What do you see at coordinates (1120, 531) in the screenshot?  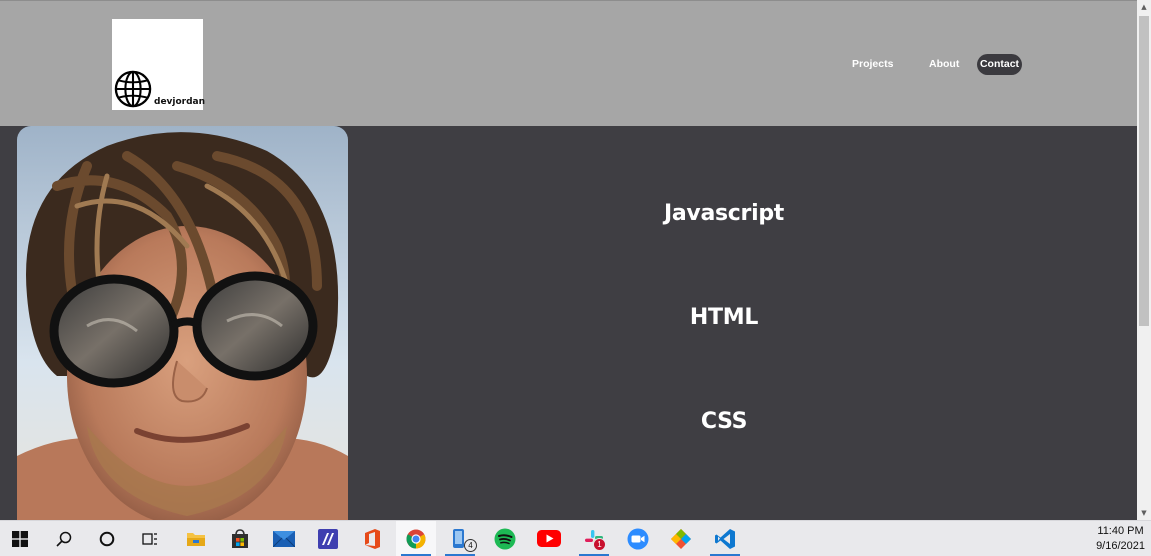 I see `clock-time: 11:40 PM` at bounding box center [1120, 531].